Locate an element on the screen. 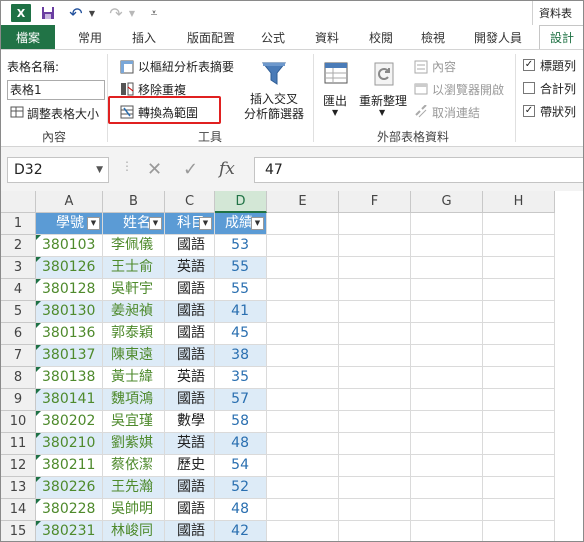 The image size is (584, 542). table-cell: 王先瀚 is located at coordinates (134, 488).